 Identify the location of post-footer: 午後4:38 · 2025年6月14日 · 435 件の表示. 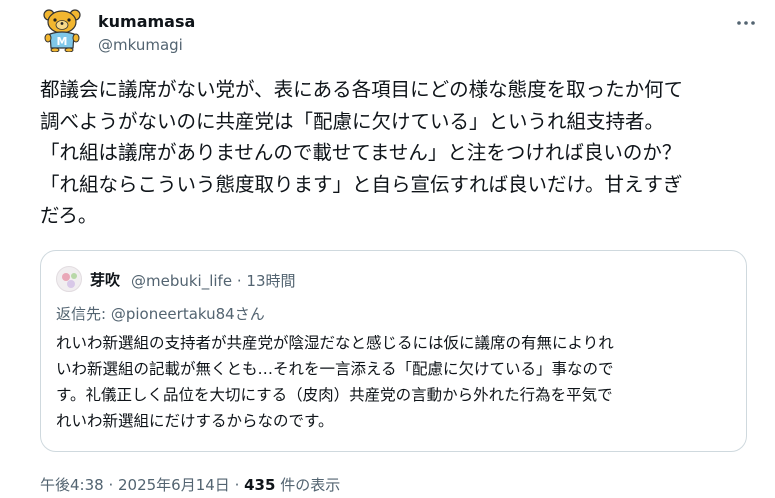
(190, 484).